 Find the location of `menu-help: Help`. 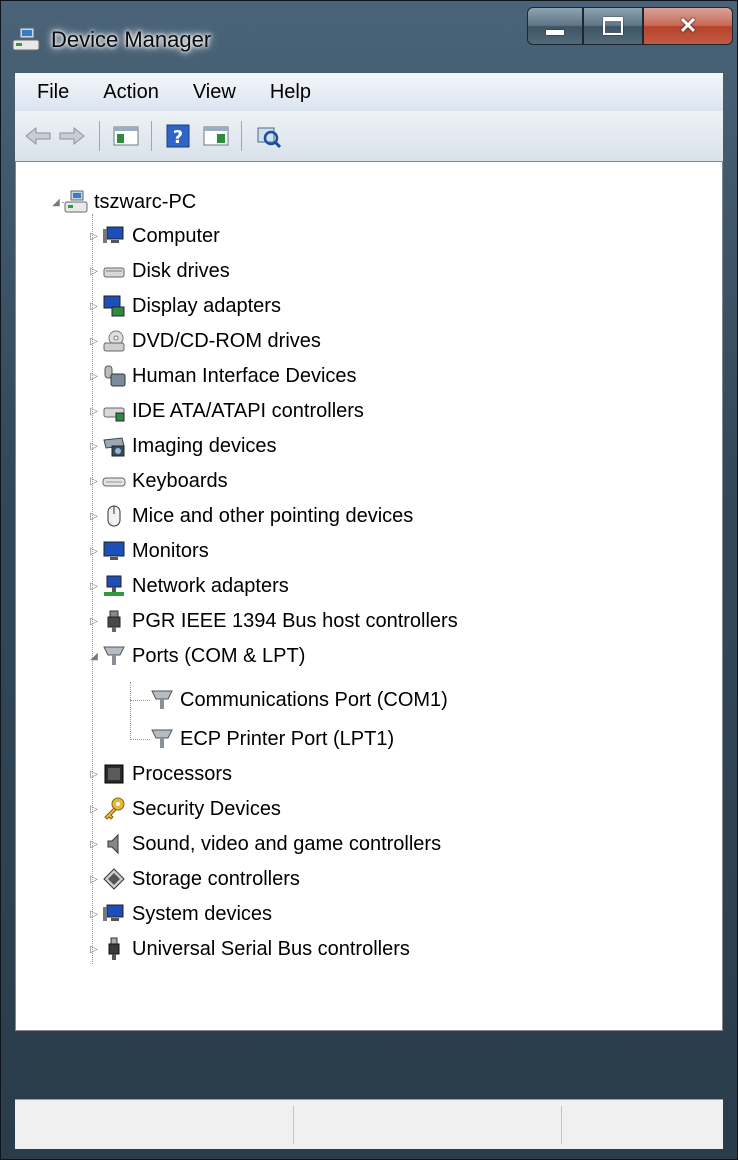

menu-help: Help is located at coordinates (289, 92).